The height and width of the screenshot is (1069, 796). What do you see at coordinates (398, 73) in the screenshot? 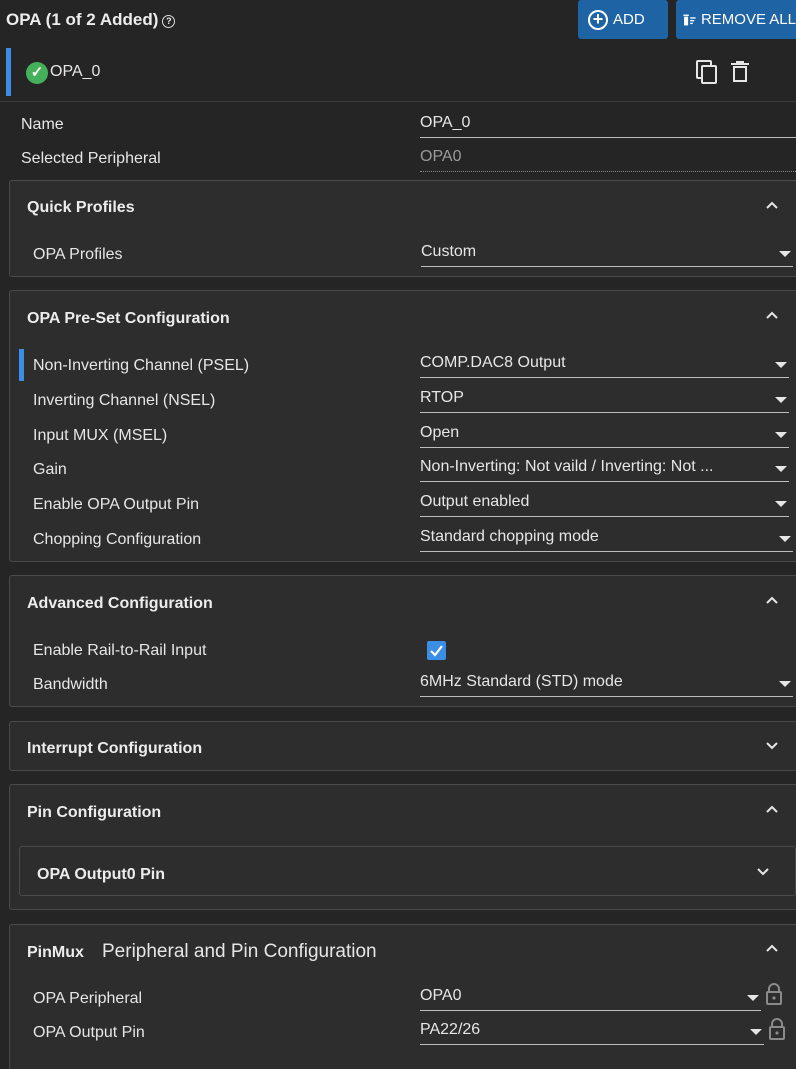
I see `instance-row` at bounding box center [398, 73].